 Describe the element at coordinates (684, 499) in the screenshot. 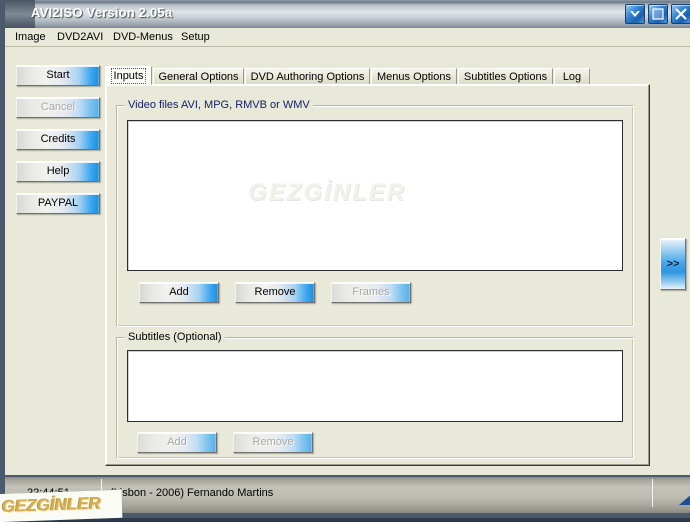

I see `resize-grip` at that location.